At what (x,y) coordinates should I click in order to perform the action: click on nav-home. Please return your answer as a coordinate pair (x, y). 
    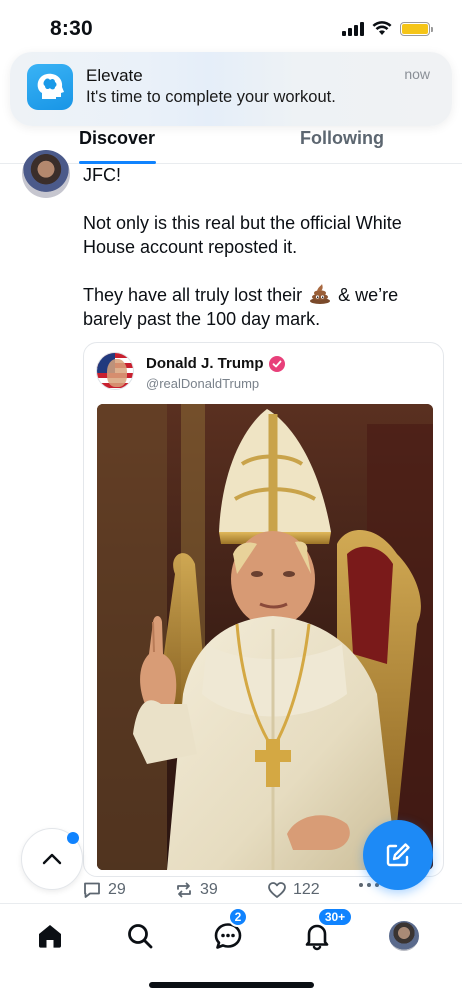
    Looking at the image, I should click on (50, 936).